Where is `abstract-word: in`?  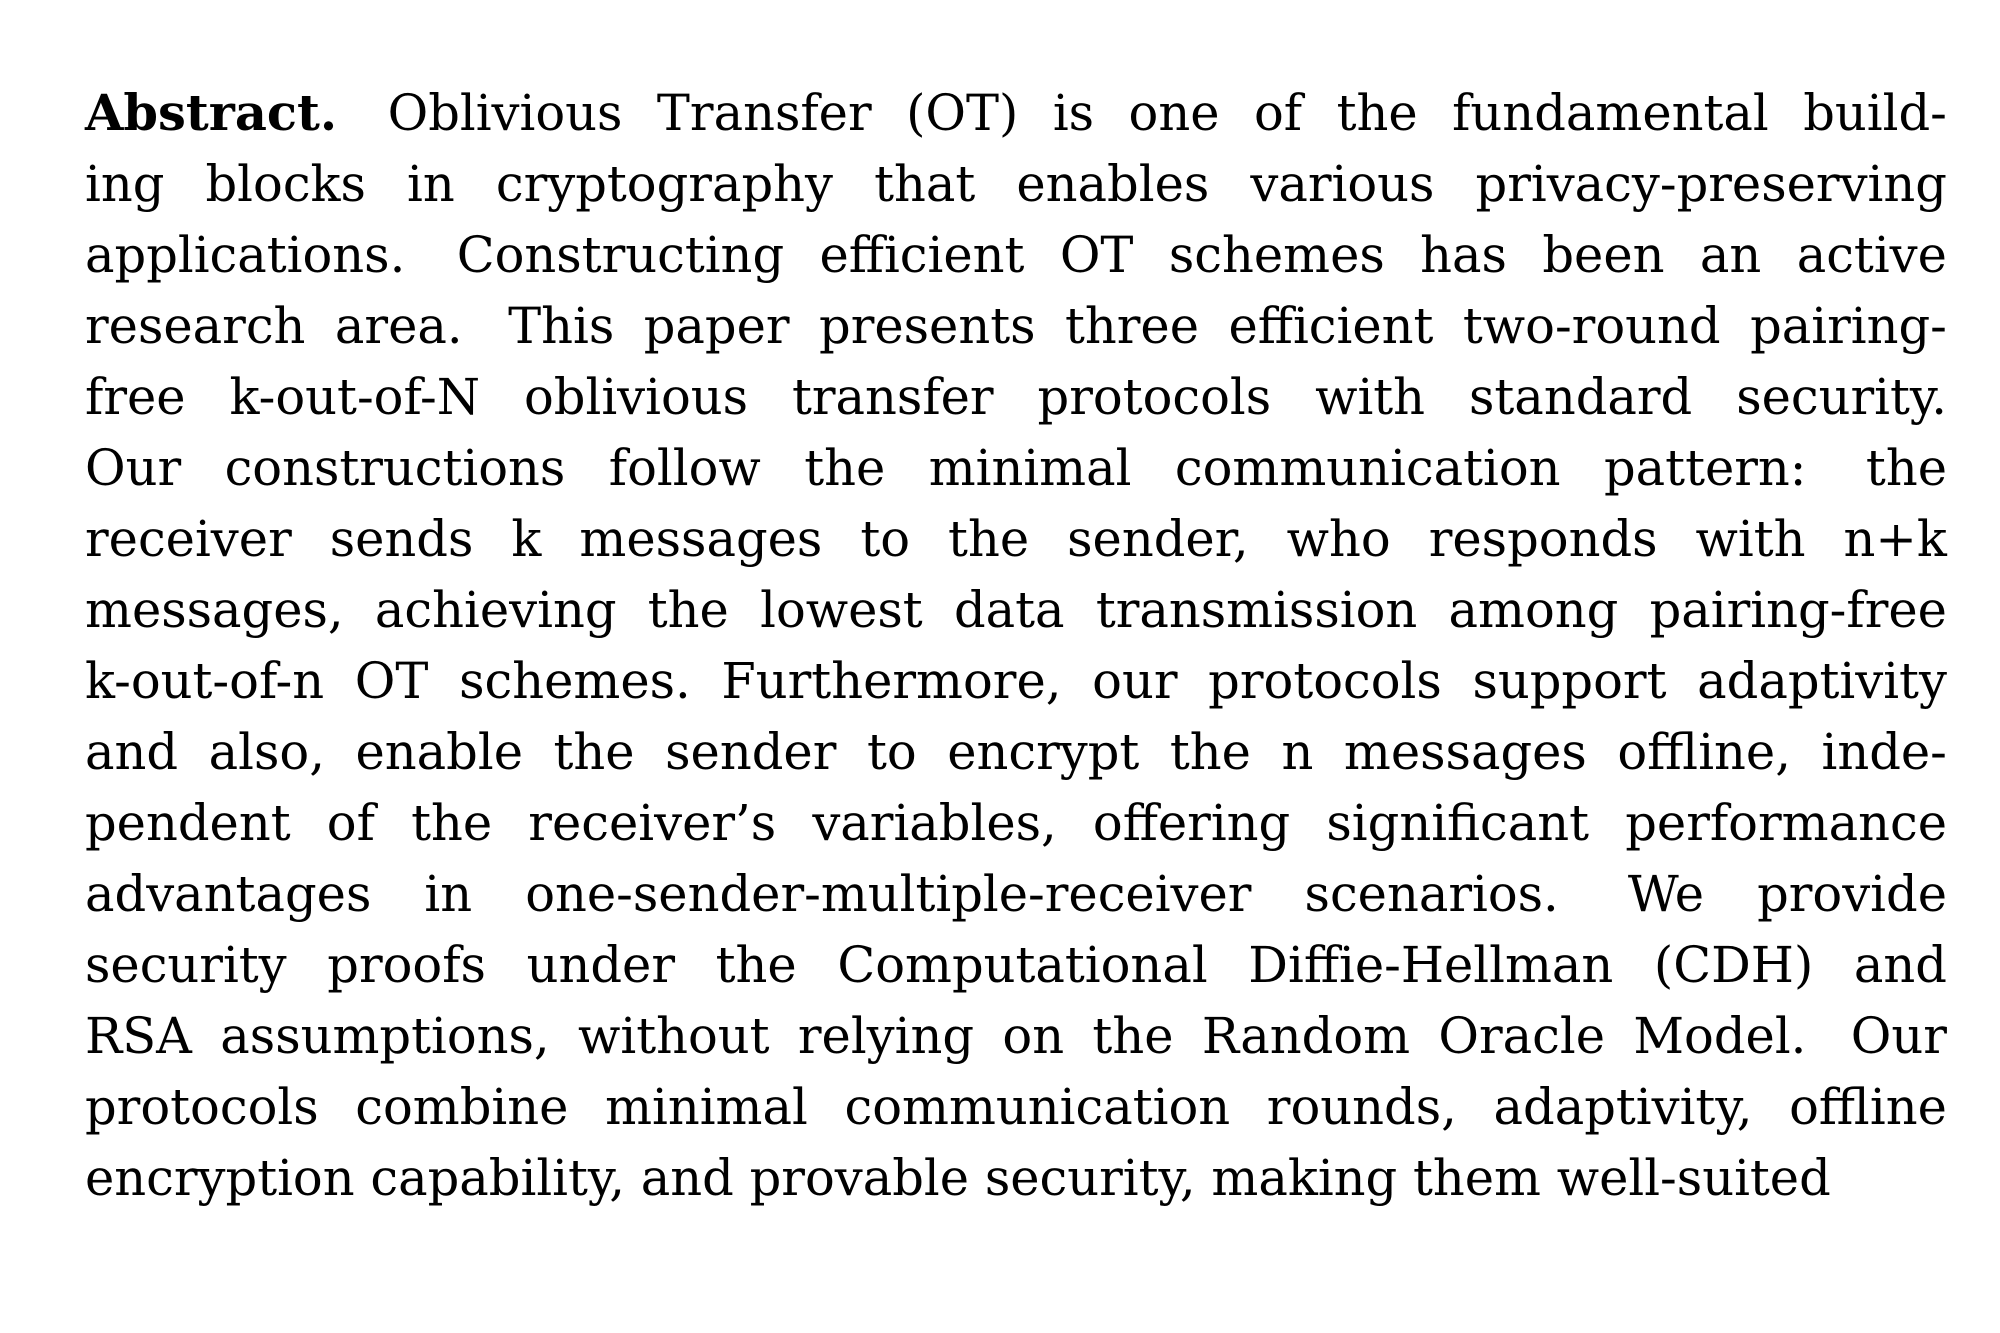 abstract-word: in is located at coordinates (448, 894).